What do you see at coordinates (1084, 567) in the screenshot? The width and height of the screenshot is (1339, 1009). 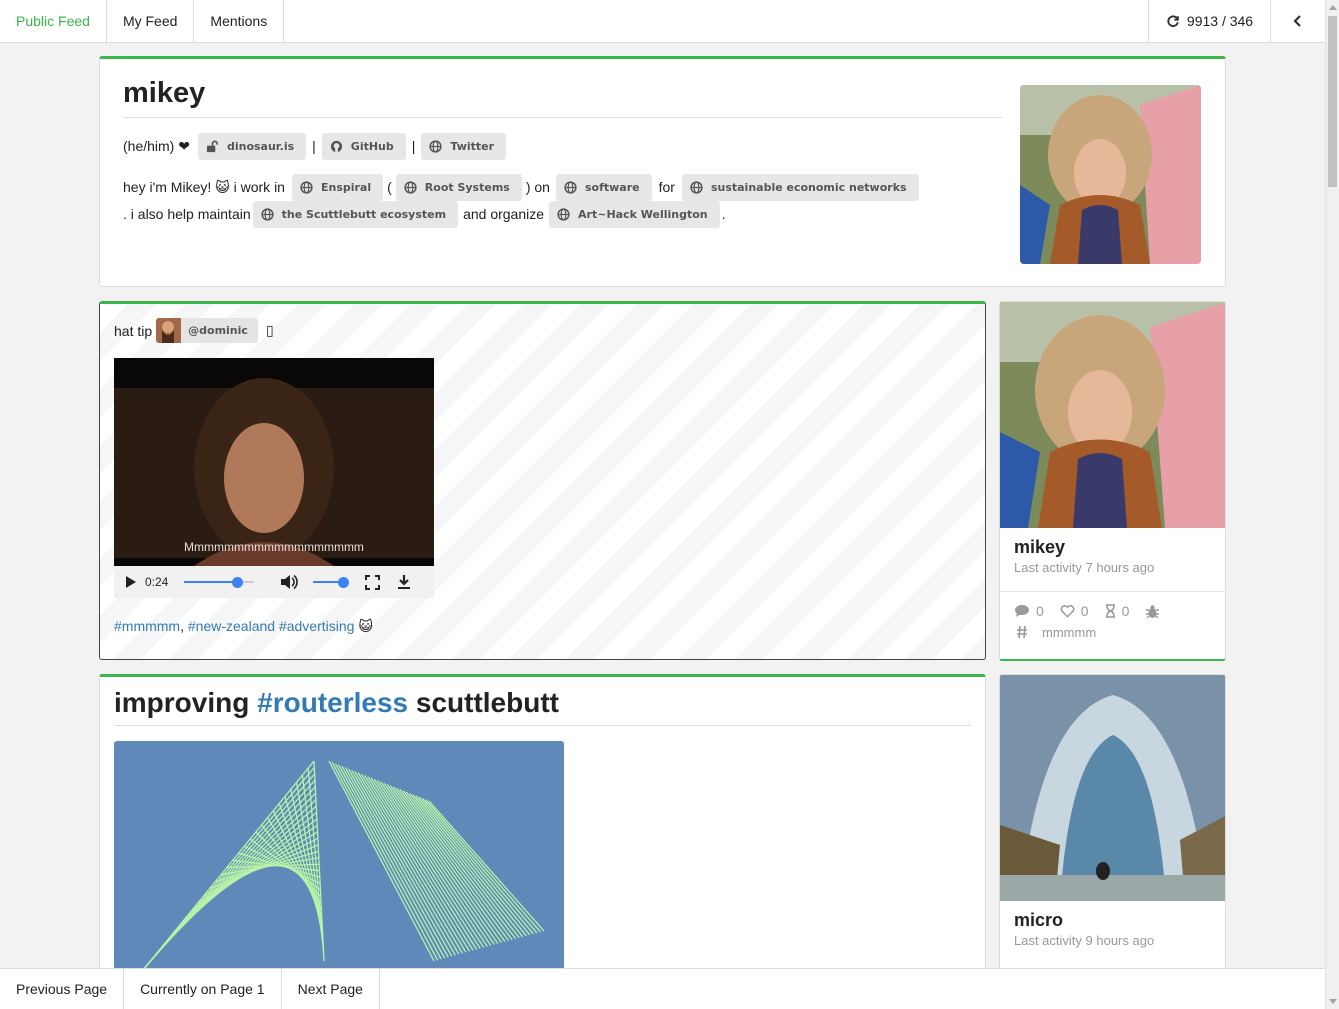 I see `last-activity: Last activity 7 hours ago` at bounding box center [1084, 567].